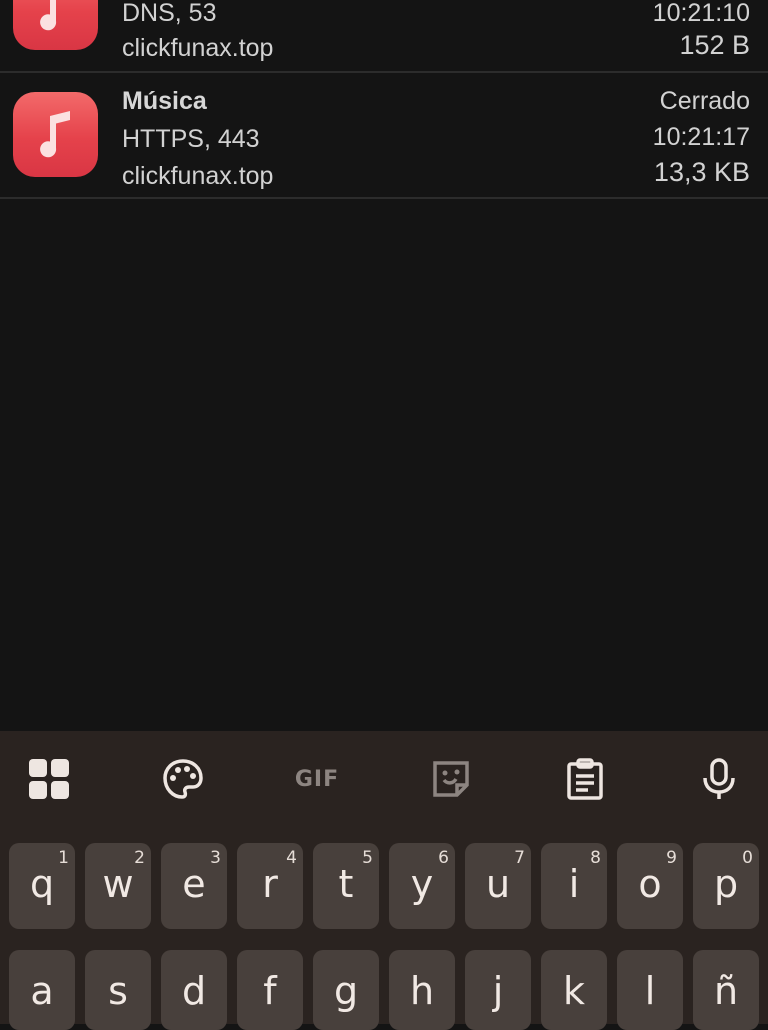 This screenshot has width=768, height=1030. I want to click on key-r: r4, so click(270, 886).